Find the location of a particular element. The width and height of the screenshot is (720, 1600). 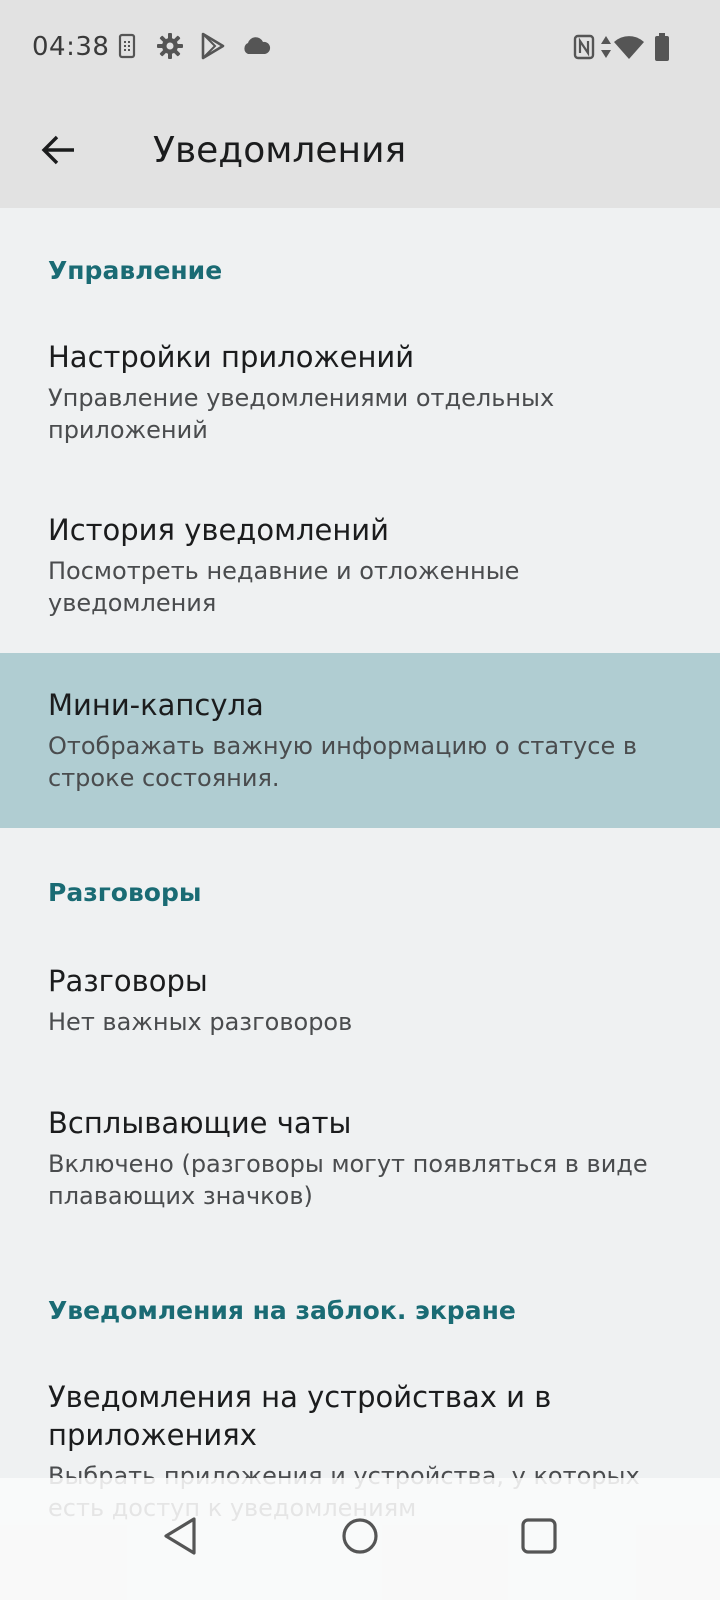

nav-recents-icon is located at coordinates (539, 1538).